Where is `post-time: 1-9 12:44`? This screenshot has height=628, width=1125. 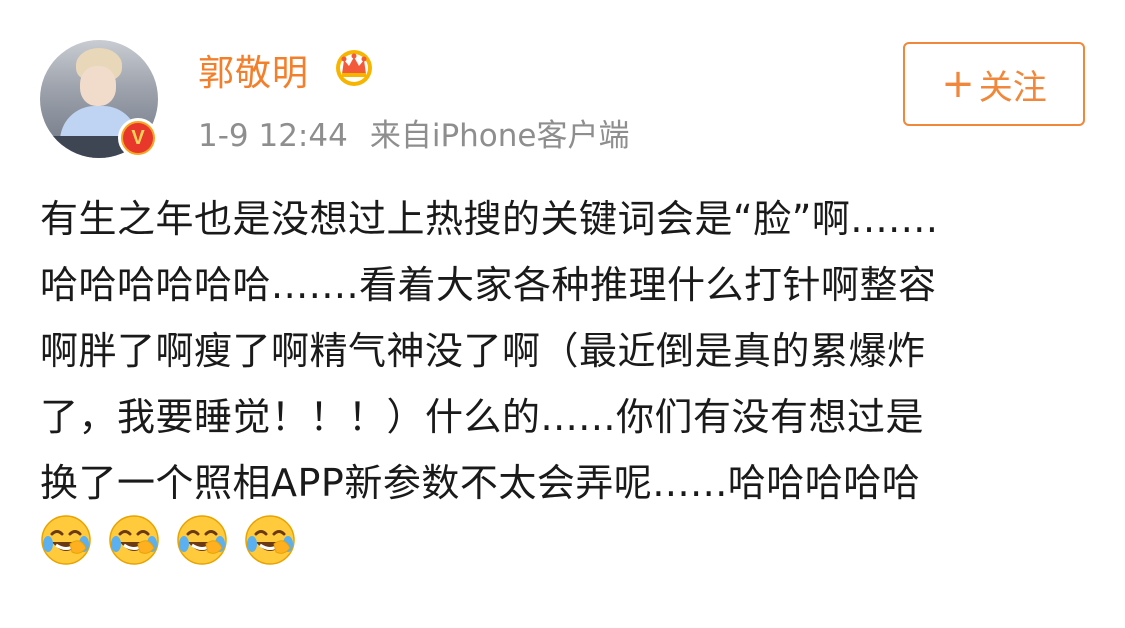 post-time: 1-9 12:44 is located at coordinates (273, 136).